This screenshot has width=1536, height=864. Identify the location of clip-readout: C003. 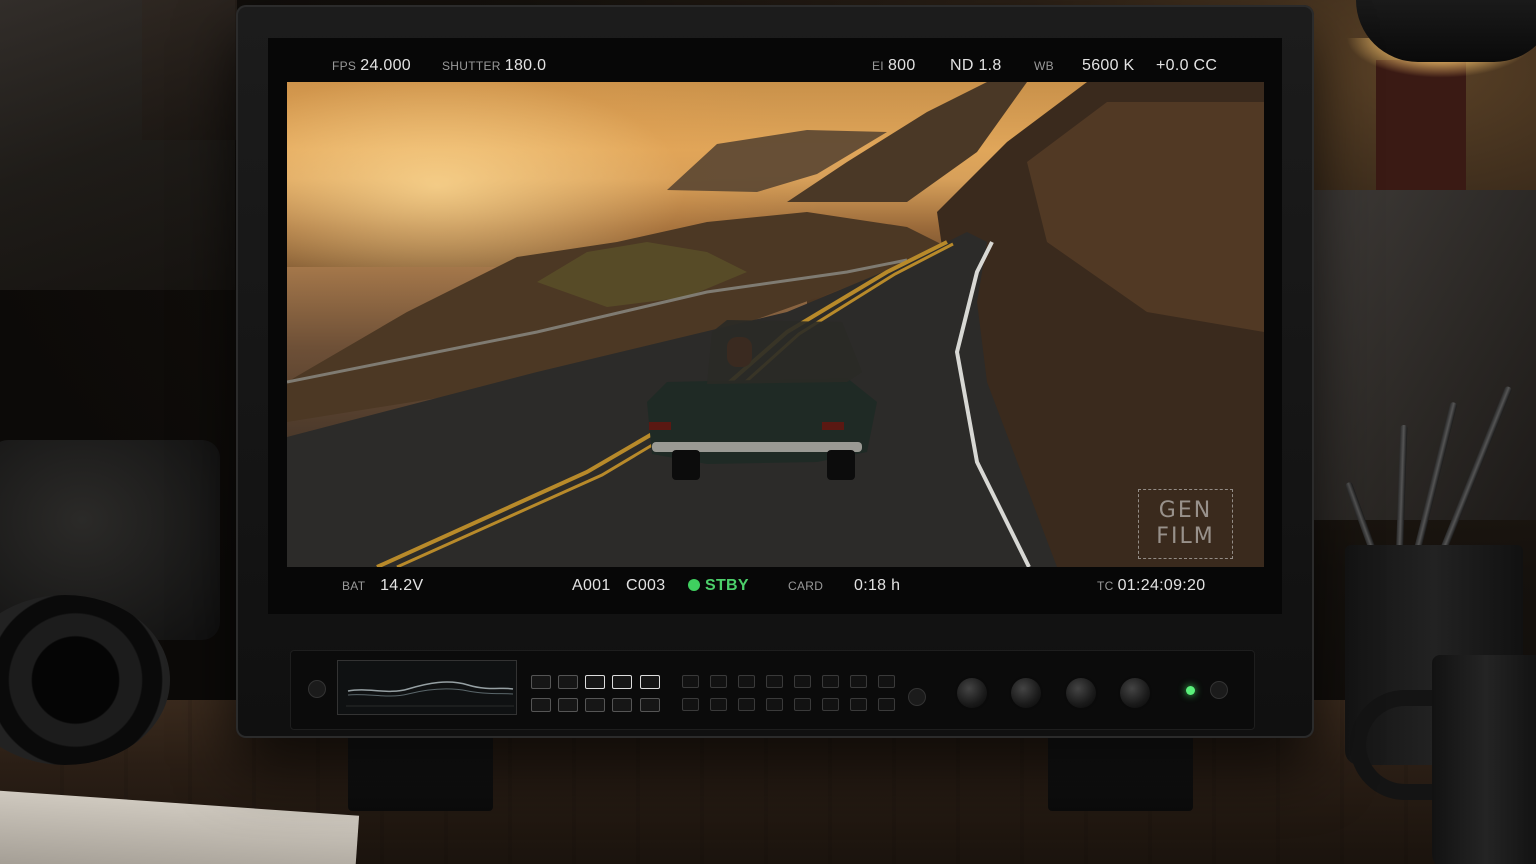
(645, 586).